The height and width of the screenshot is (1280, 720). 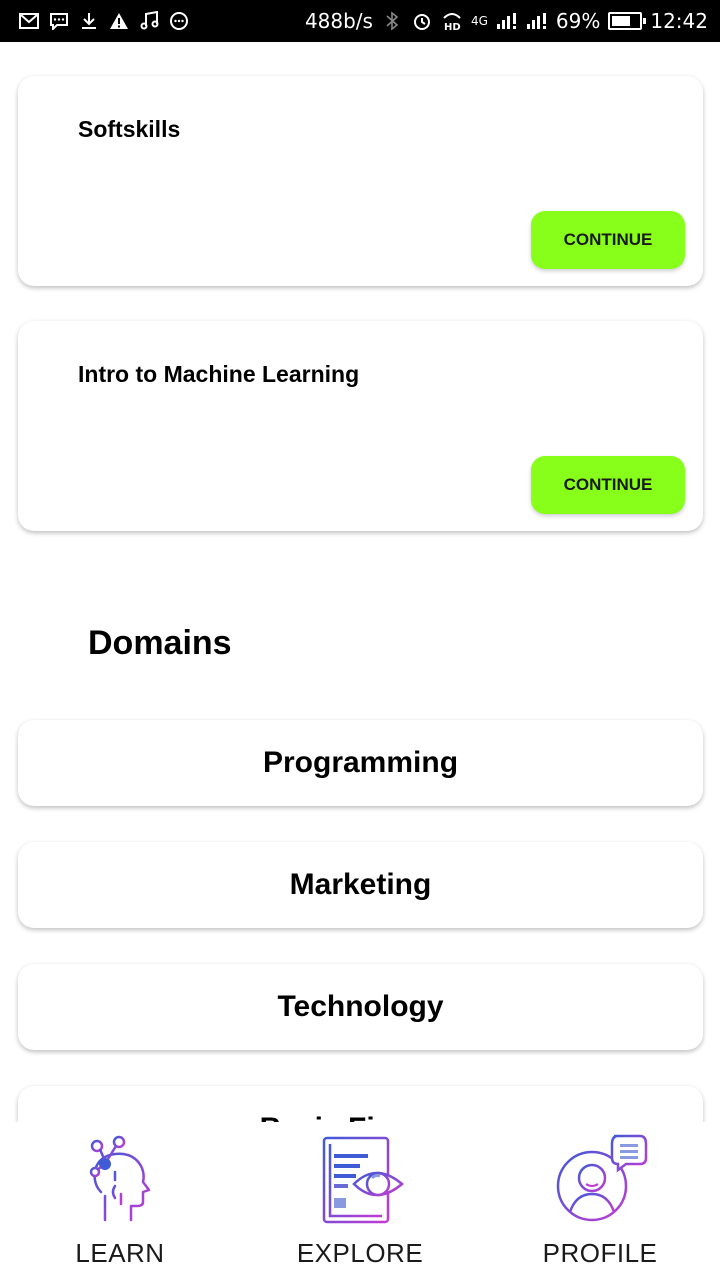 I want to click on battery-icon, so click(x=627, y=21).